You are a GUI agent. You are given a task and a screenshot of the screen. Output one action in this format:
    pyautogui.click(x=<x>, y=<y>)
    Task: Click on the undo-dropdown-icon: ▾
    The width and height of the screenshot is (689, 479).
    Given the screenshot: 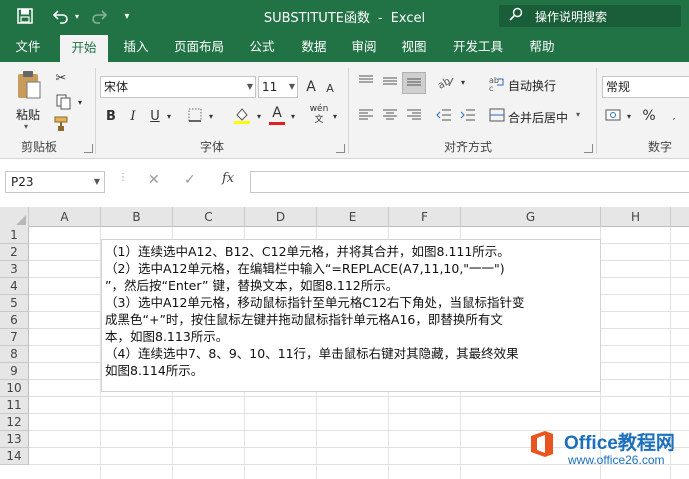 What is the action you would take?
    pyautogui.click(x=77, y=16)
    